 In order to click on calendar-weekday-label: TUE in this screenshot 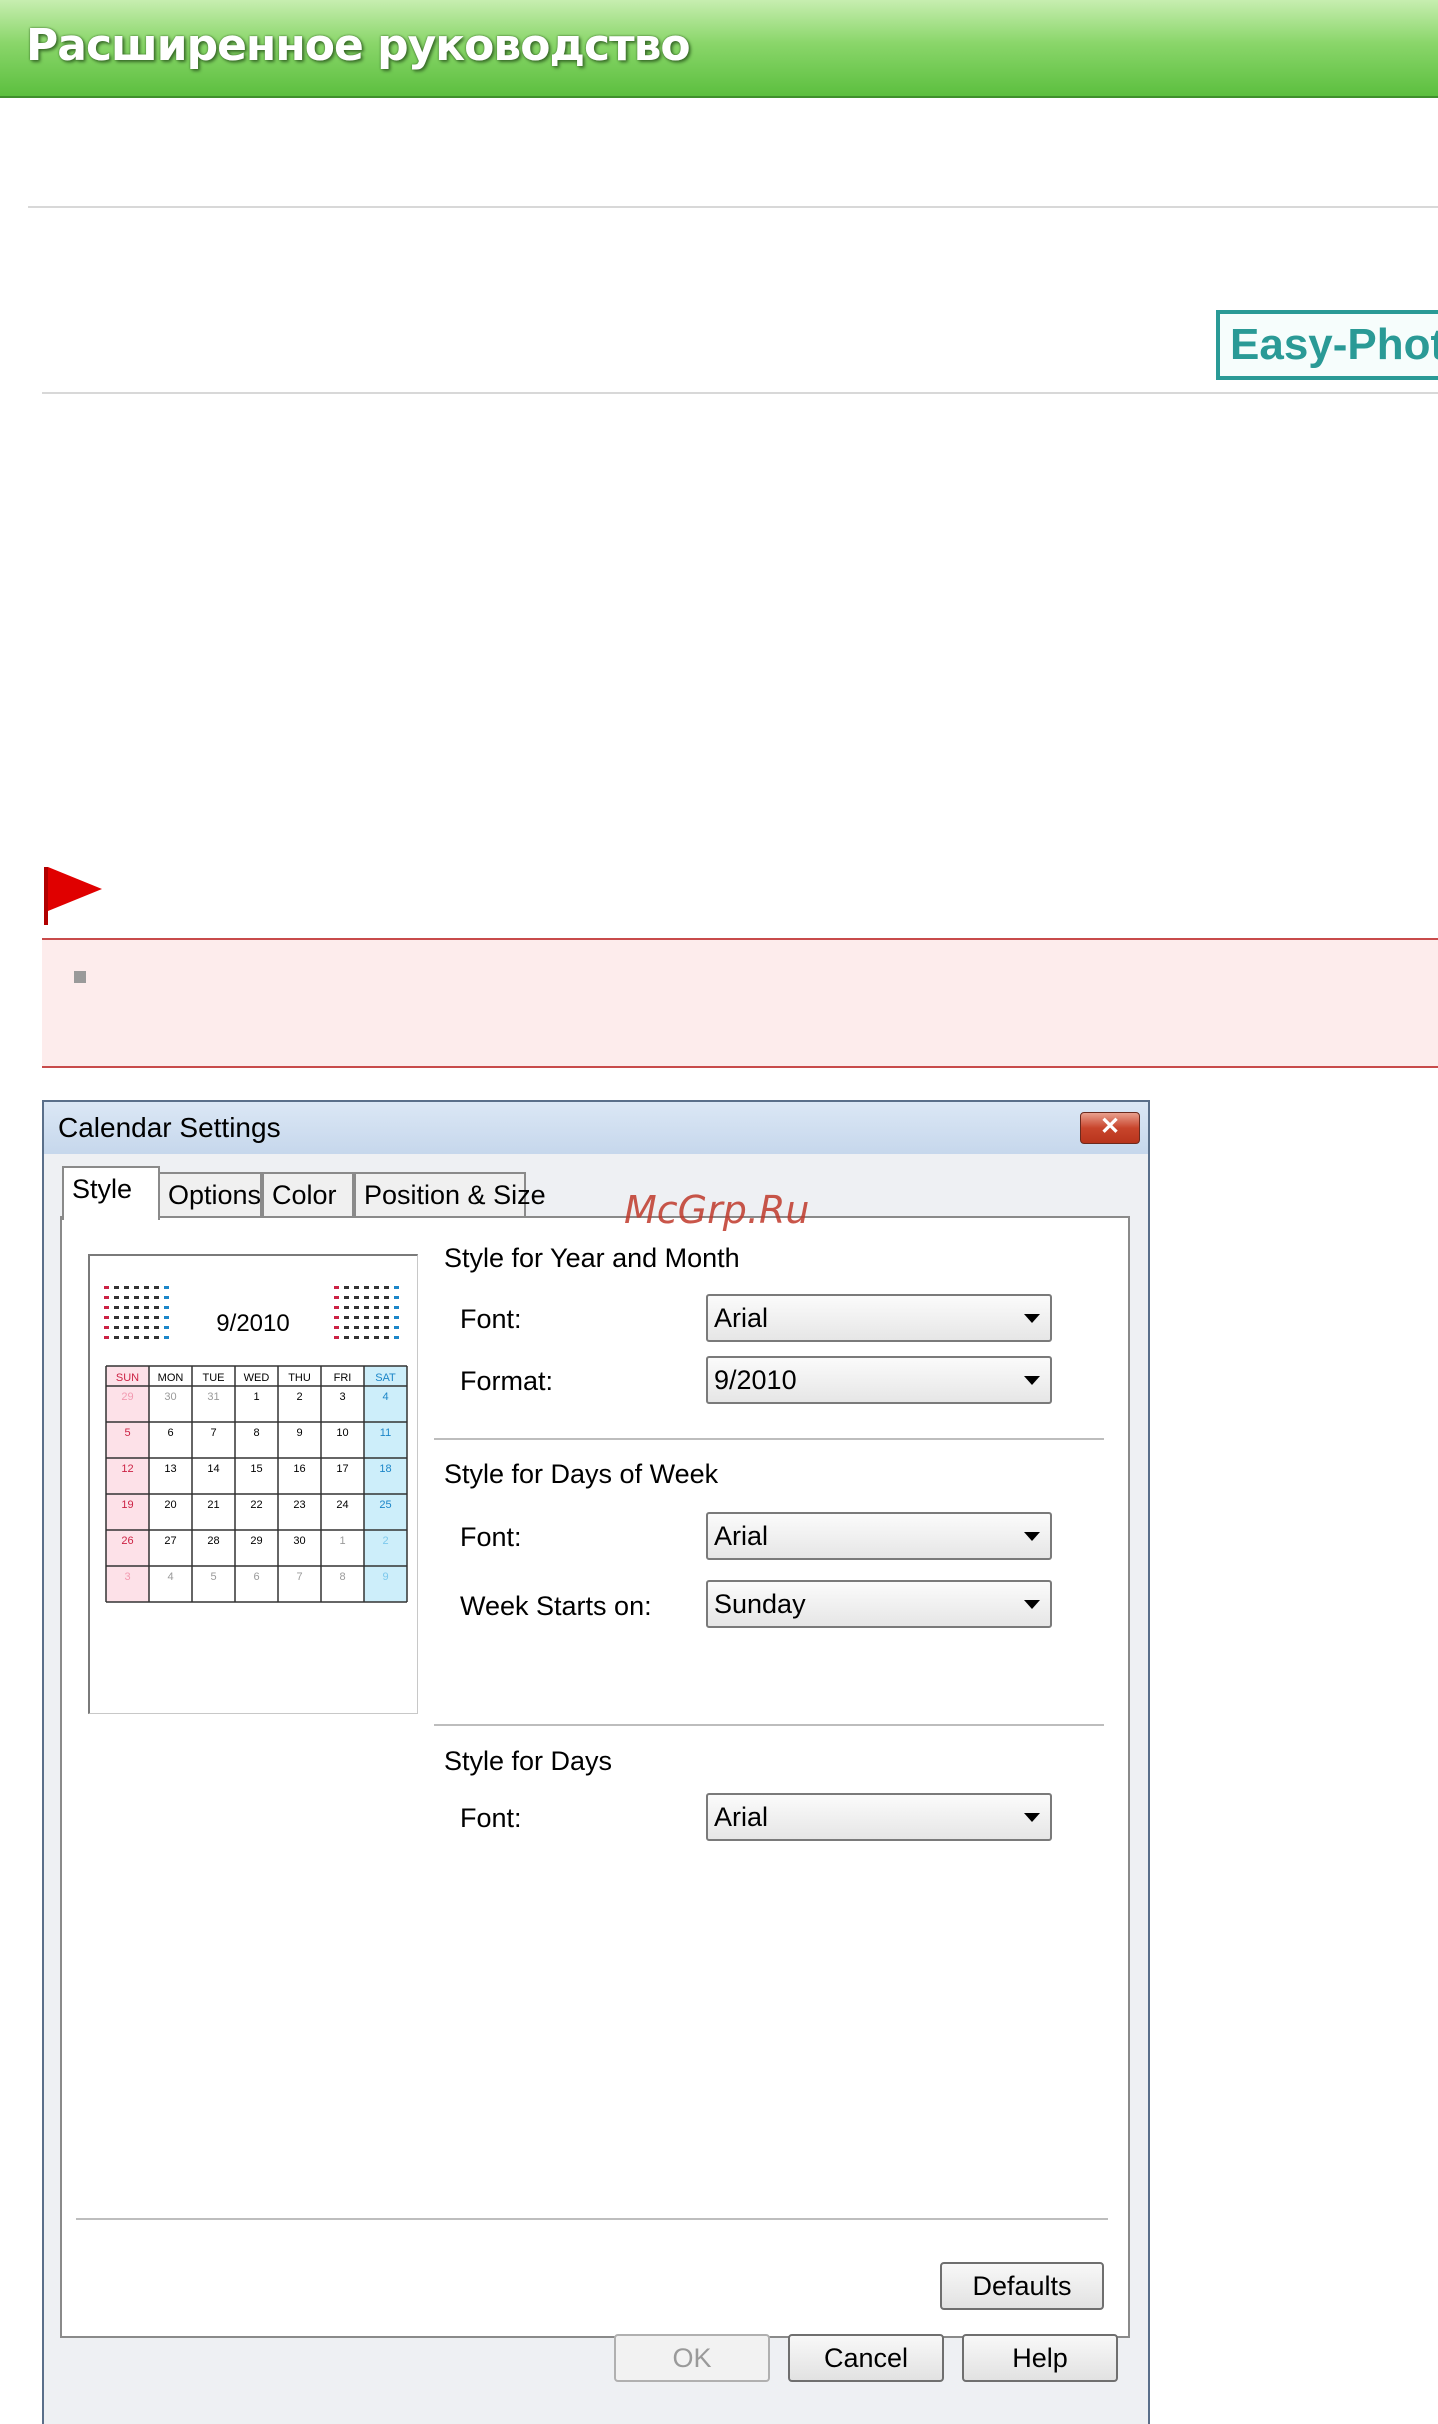, I will do `click(214, 1378)`.